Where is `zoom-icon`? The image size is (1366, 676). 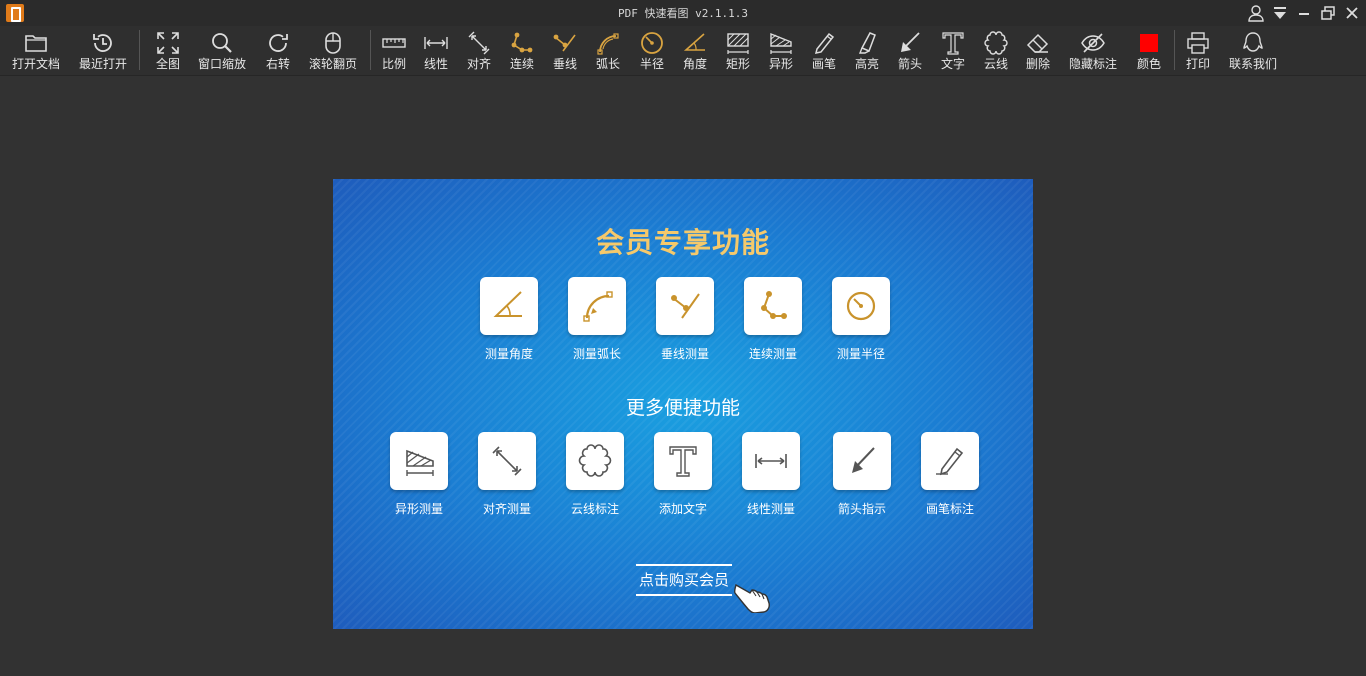
zoom-icon is located at coordinates (222, 43).